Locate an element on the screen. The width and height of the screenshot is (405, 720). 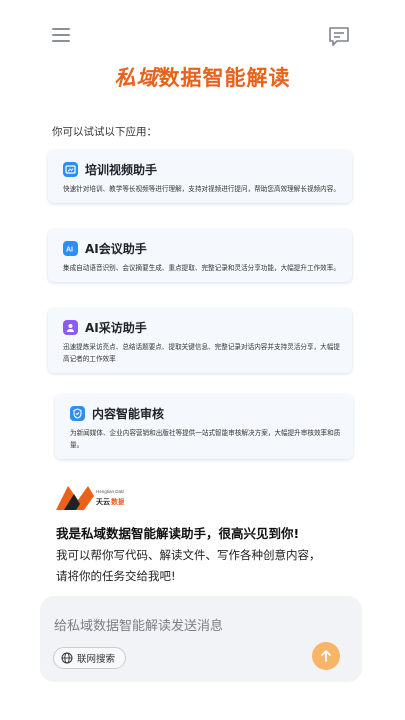
card-title: AI会议助手 is located at coordinates (116, 248).